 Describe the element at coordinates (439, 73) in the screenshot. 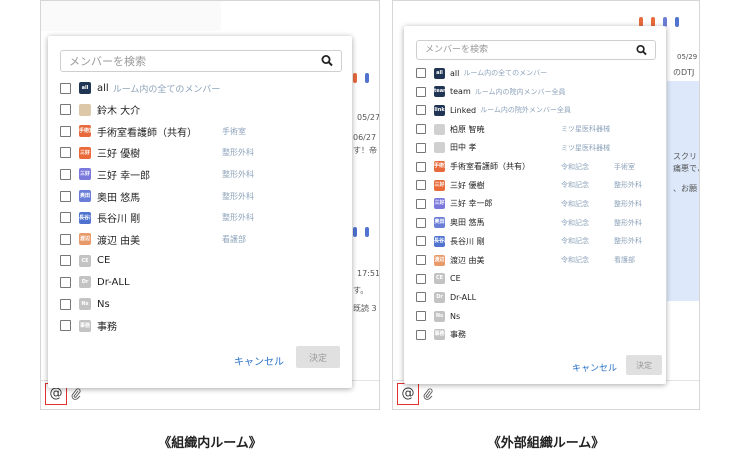

I see `member-avatar: all` at that location.